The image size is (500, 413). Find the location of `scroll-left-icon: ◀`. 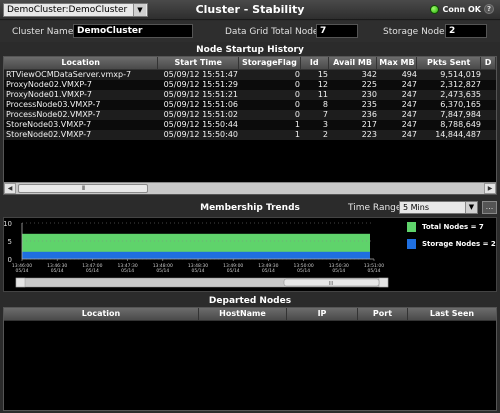

scroll-left-icon: ◀ is located at coordinates (10, 188).